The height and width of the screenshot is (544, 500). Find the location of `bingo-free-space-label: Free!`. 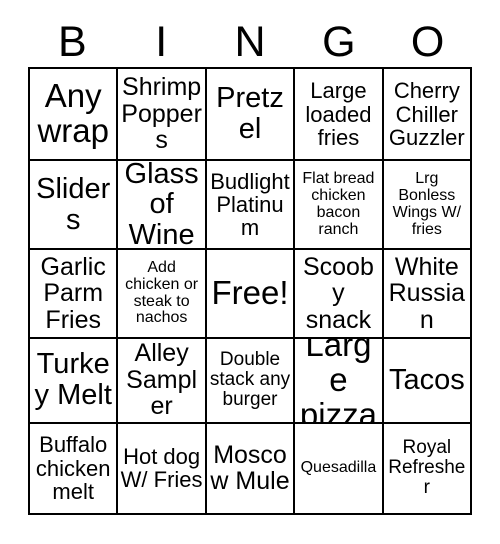

bingo-free-space-label: Free! is located at coordinates (250, 293).